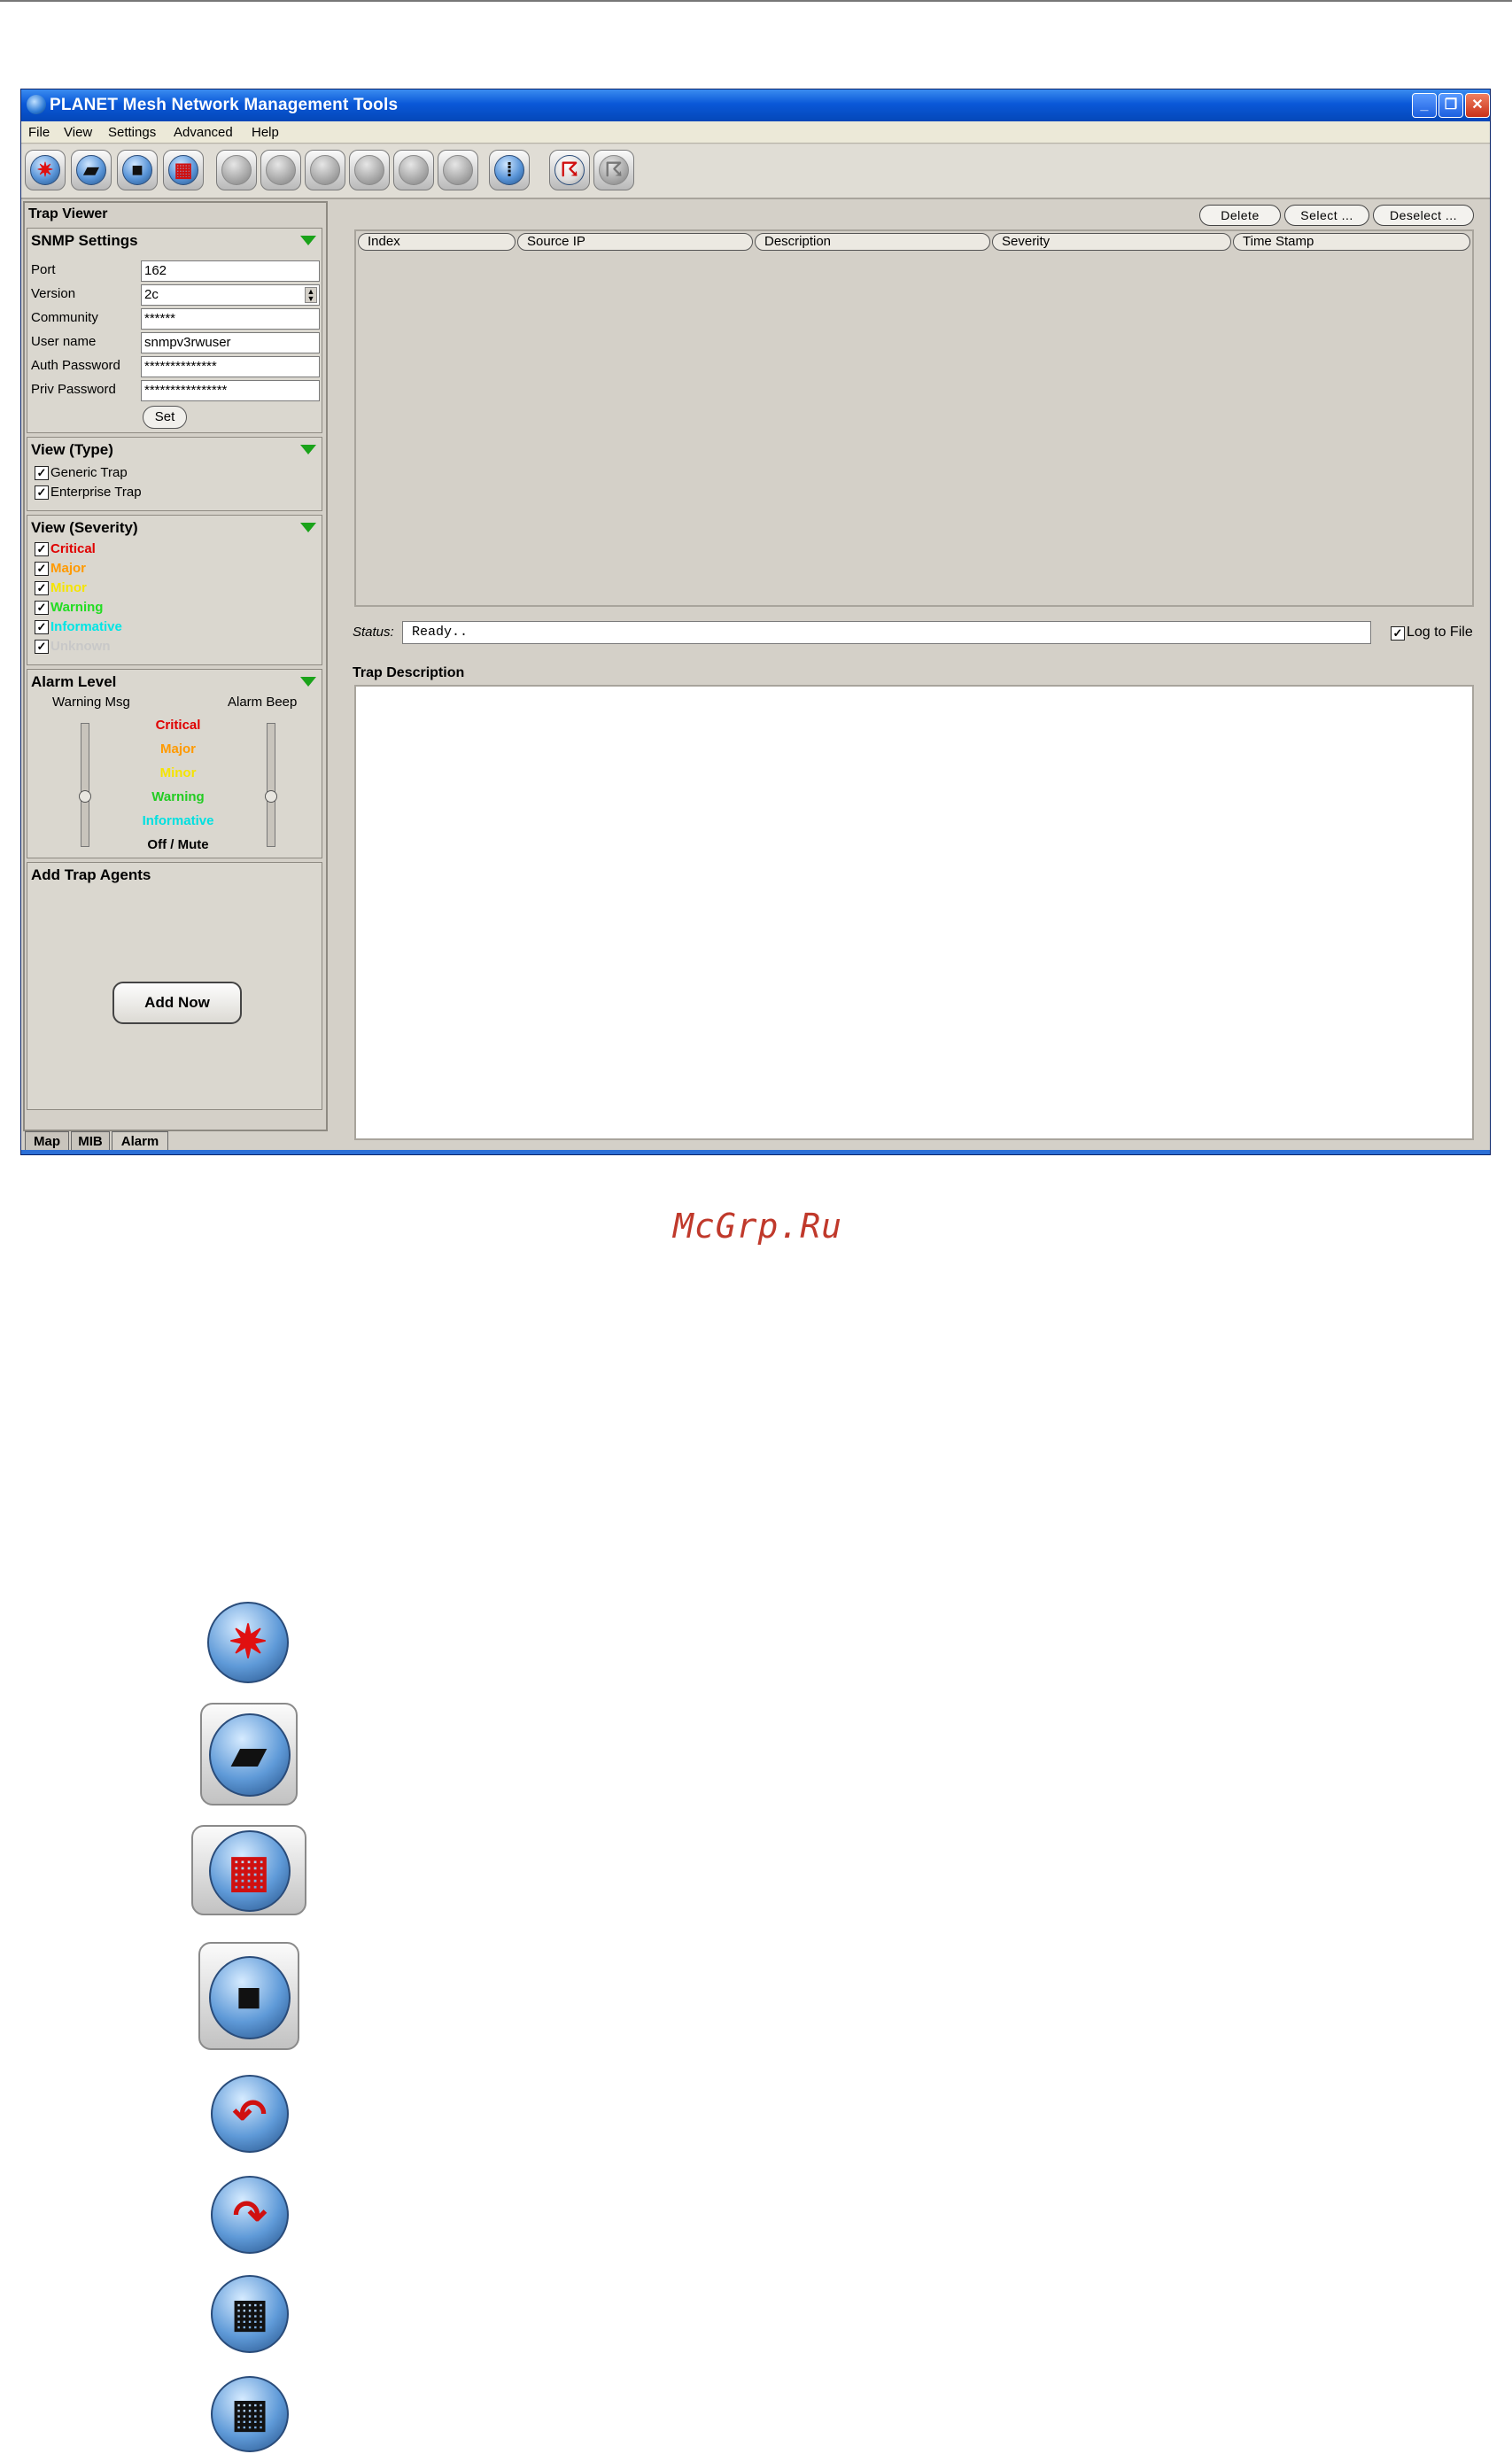 The height and width of the screenshot is (2454, 1512). I want to click on menu-settings: Settings, so click(132, 132).